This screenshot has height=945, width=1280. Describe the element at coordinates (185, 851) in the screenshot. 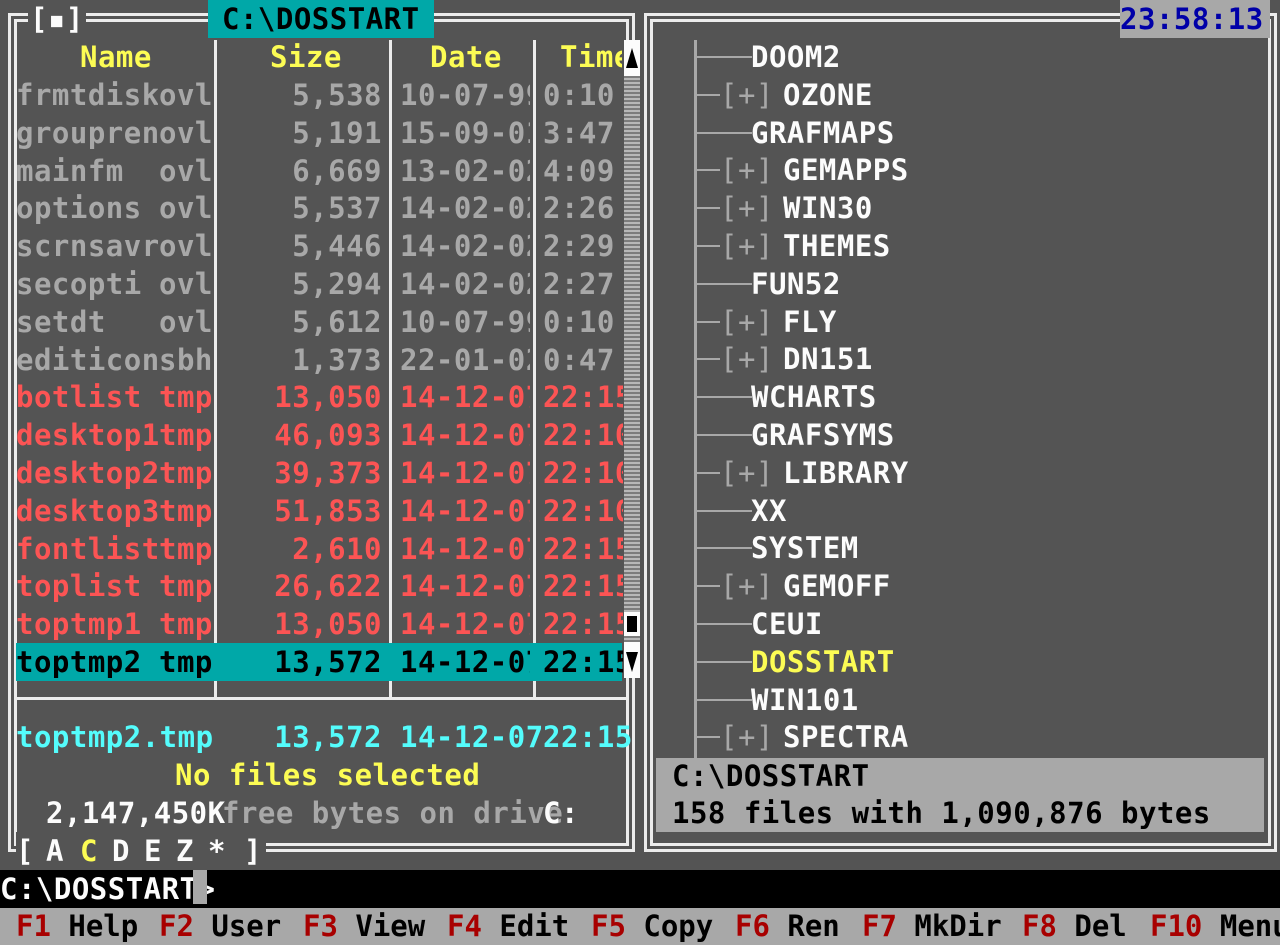

I see `drive-button: Z` at that location.